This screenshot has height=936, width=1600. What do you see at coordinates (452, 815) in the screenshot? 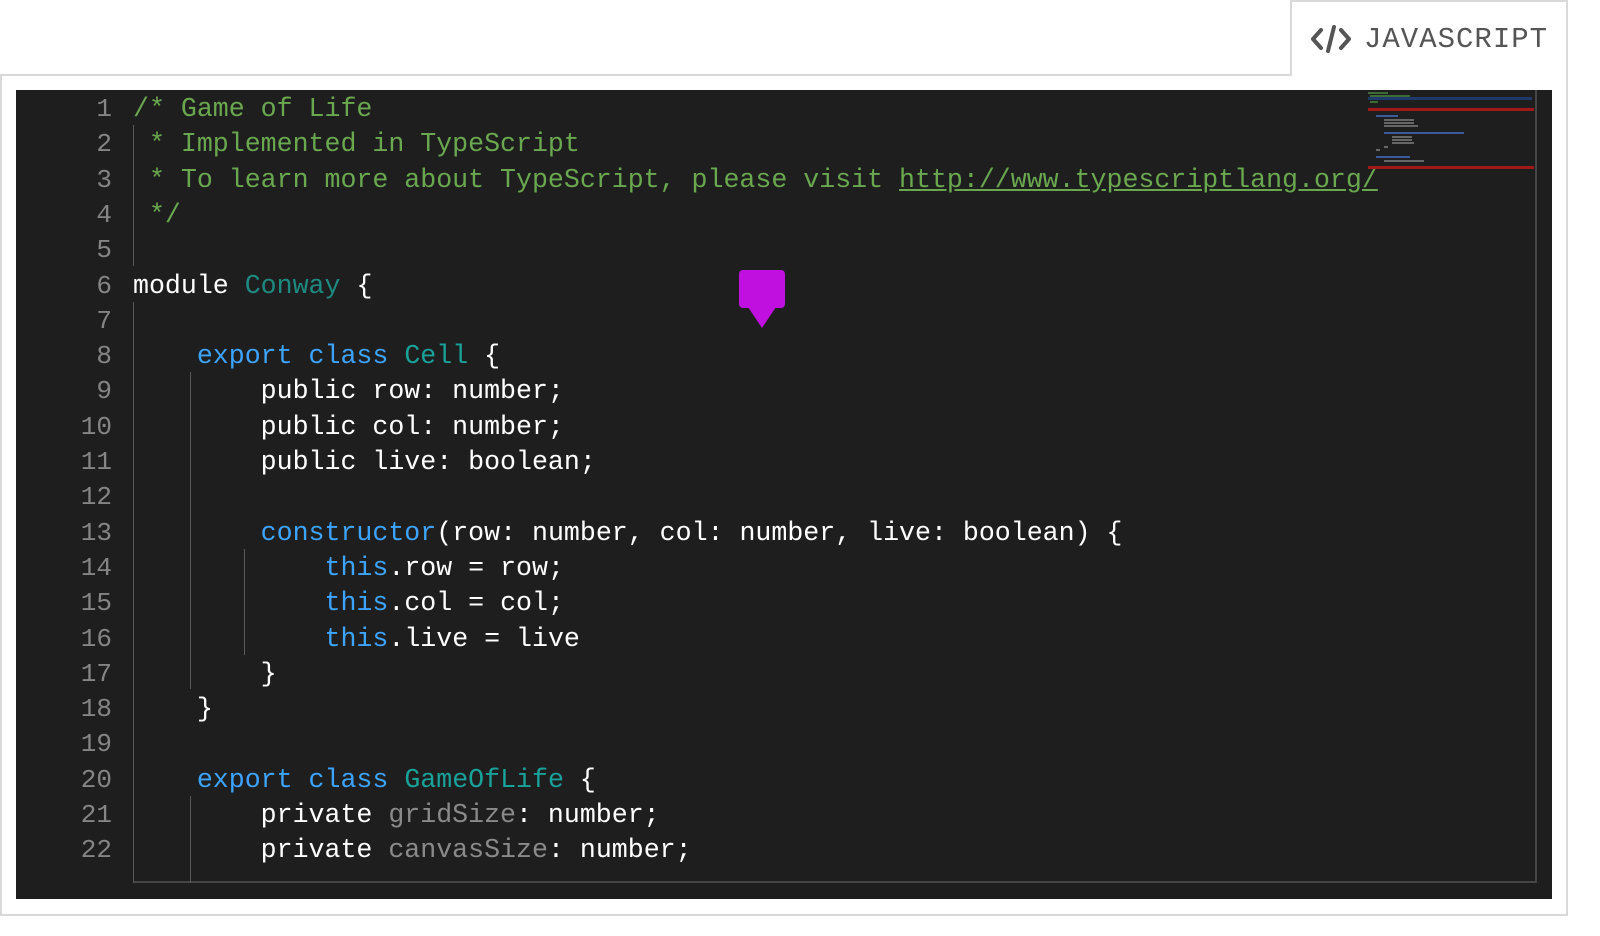
I see `code-token: gridSize` at bounding box center [452, 815].